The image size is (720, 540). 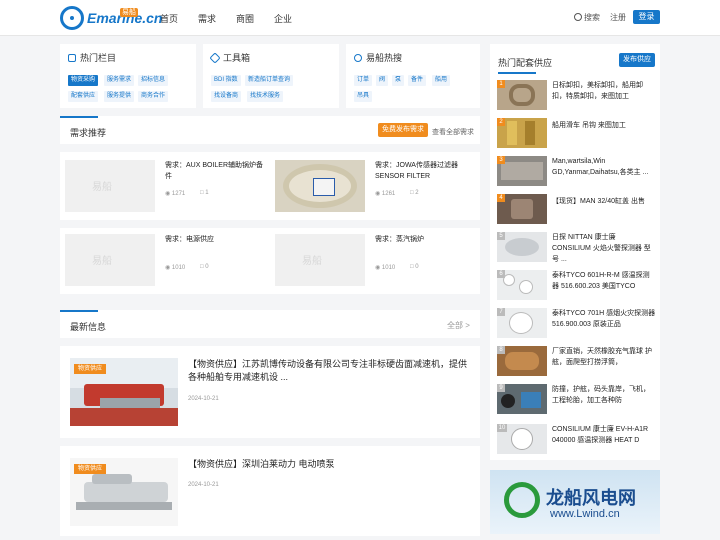 I want to click on news-title: 【物资供应】深圳泊莱动力 电动喷泵, so click(x=330, y=464).